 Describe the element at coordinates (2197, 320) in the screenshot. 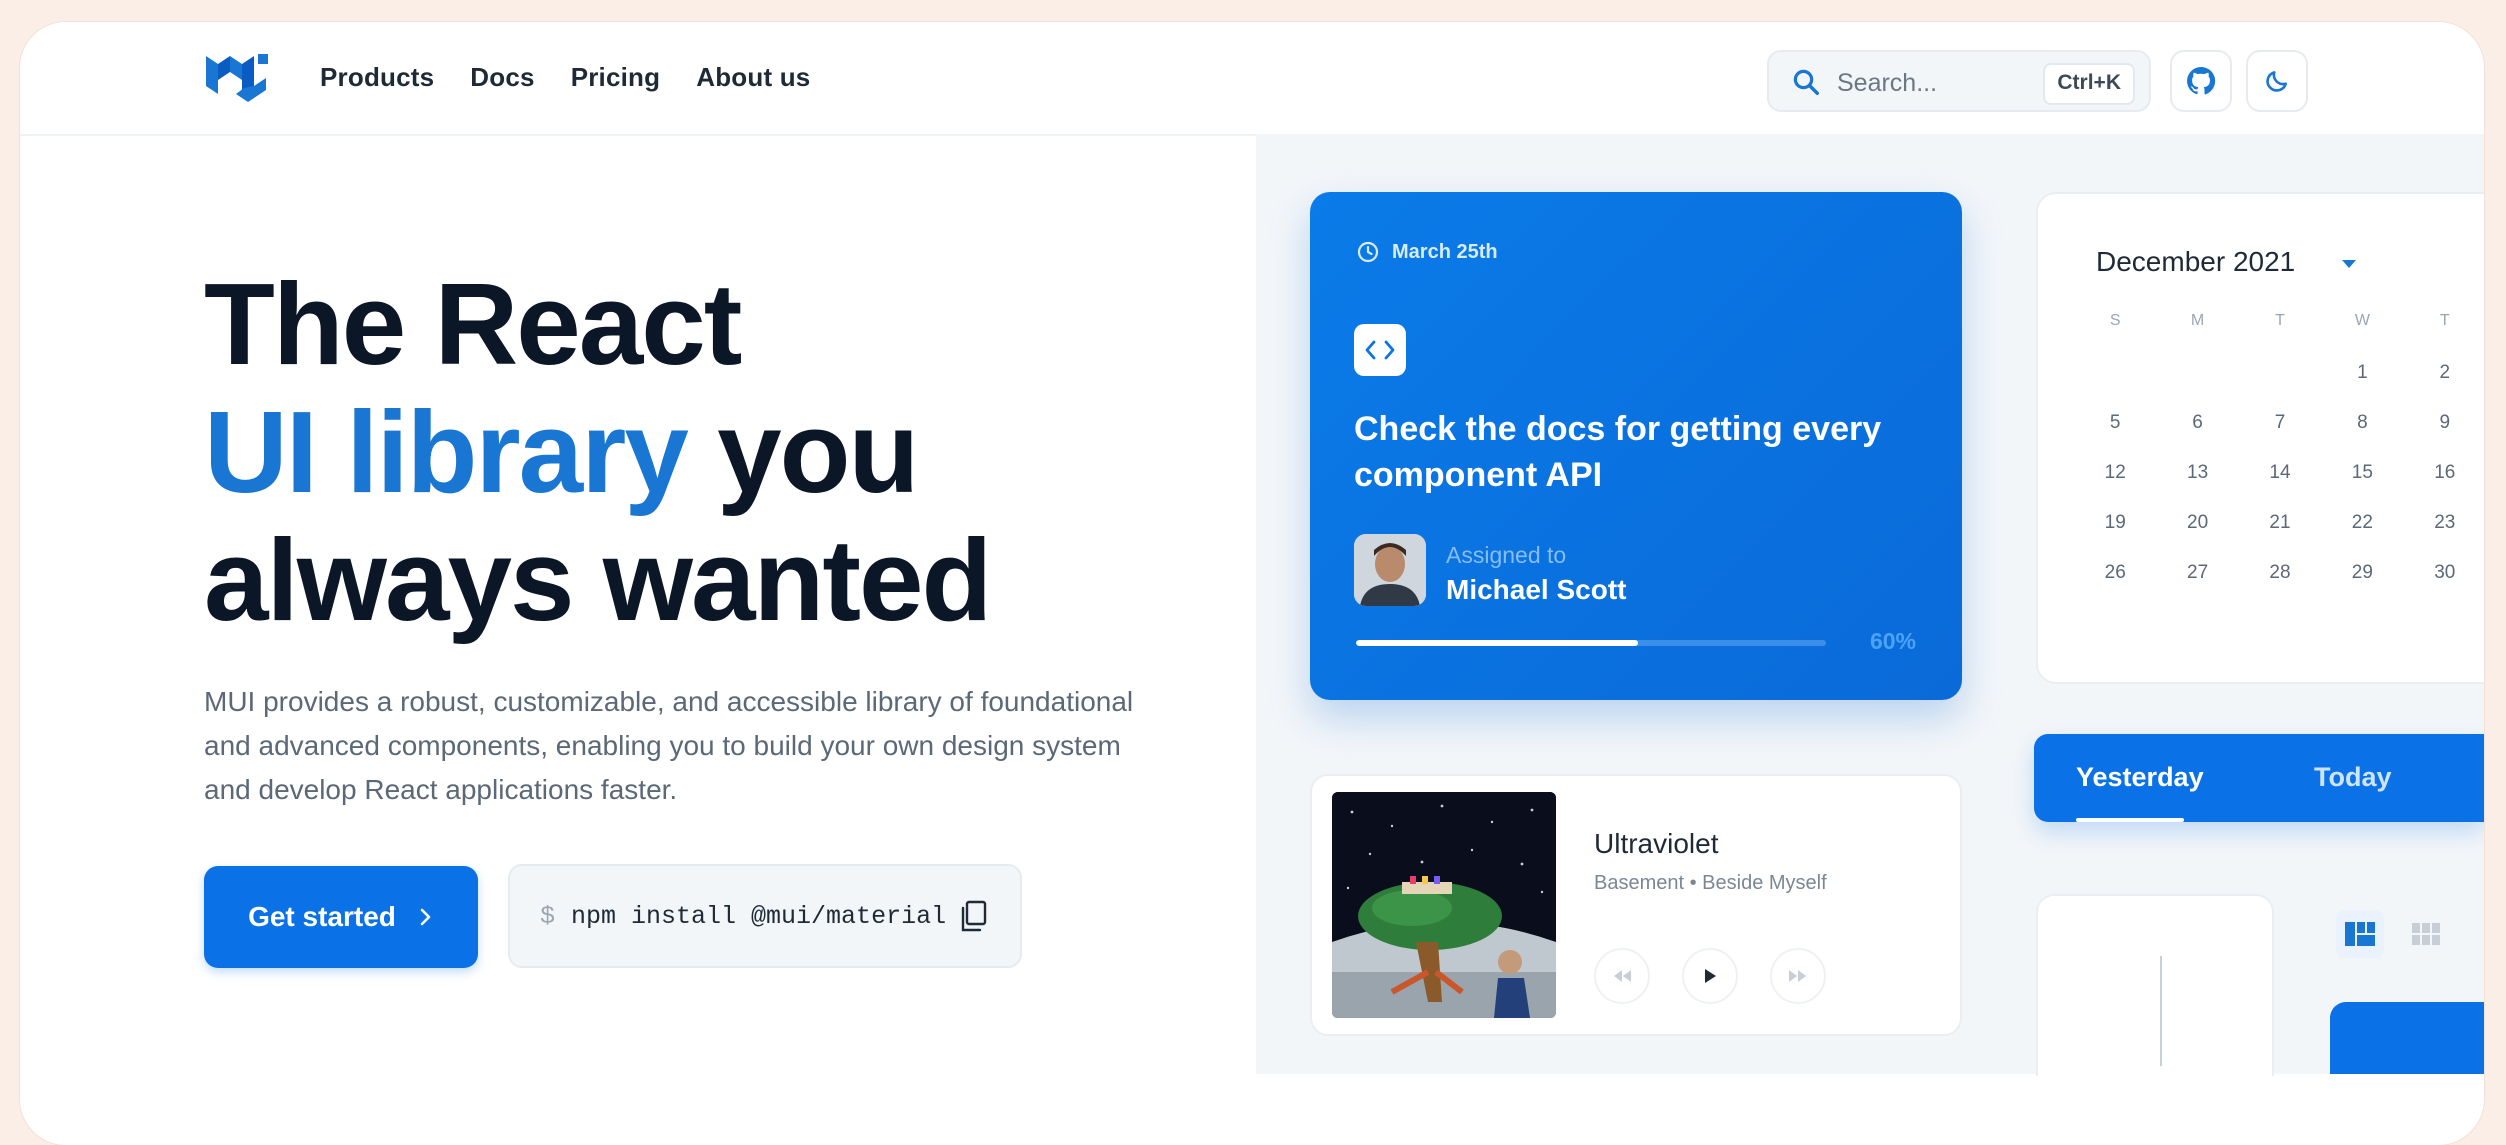

I see `weekday-label: M` at that location.